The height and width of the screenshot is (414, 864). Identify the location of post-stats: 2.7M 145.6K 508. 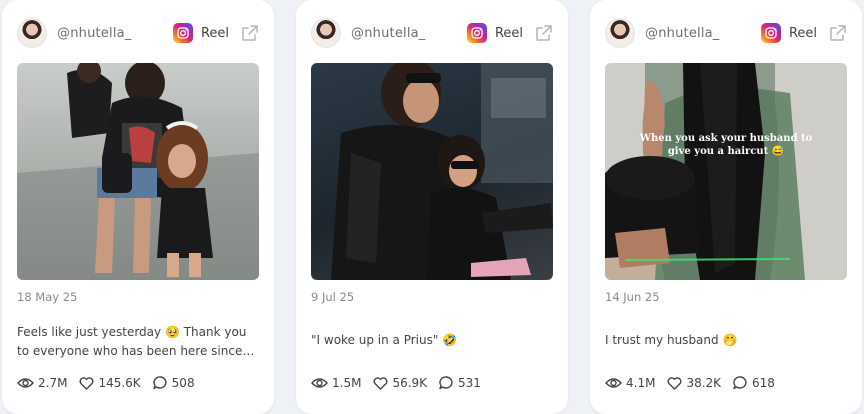
(112, 383).